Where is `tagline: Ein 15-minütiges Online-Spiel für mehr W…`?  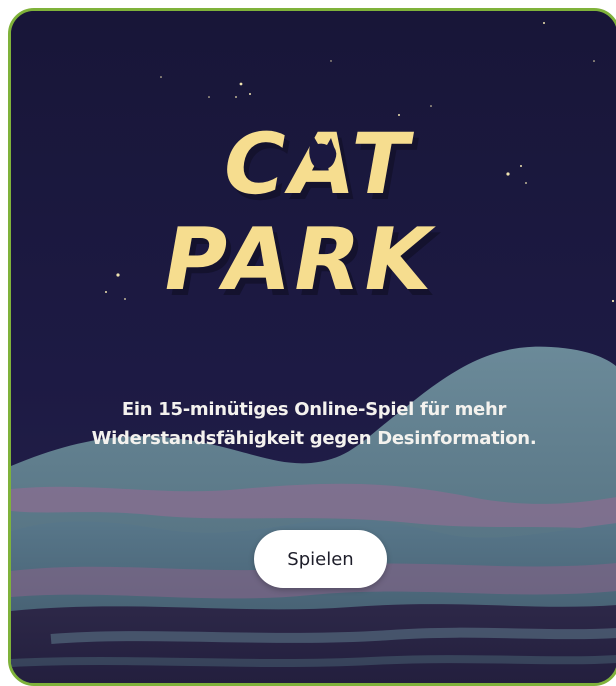
tagline: Ein 15-minütiges Online-Spiel für mehr W… is located at coordinates (313, 424).